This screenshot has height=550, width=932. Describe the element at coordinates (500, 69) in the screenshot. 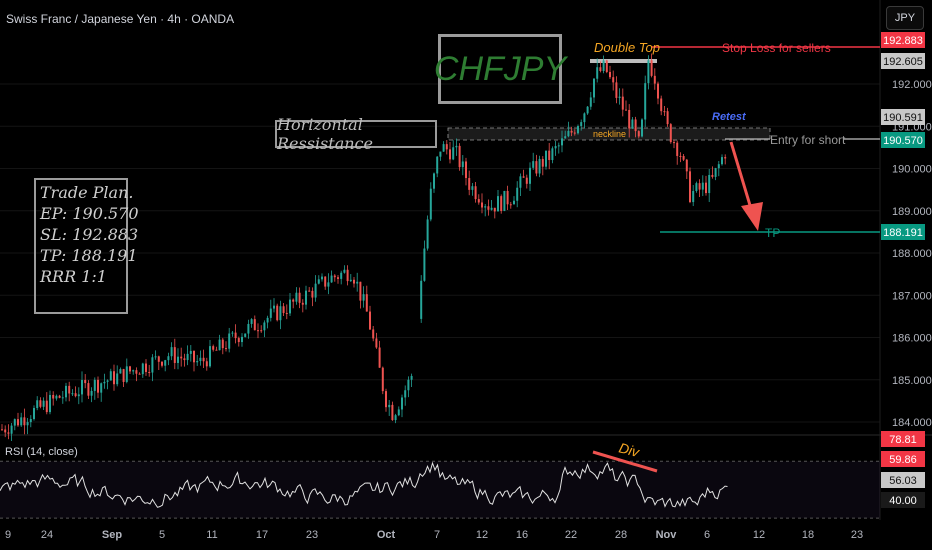

I see `pair-label: CHFJPY` at that location.